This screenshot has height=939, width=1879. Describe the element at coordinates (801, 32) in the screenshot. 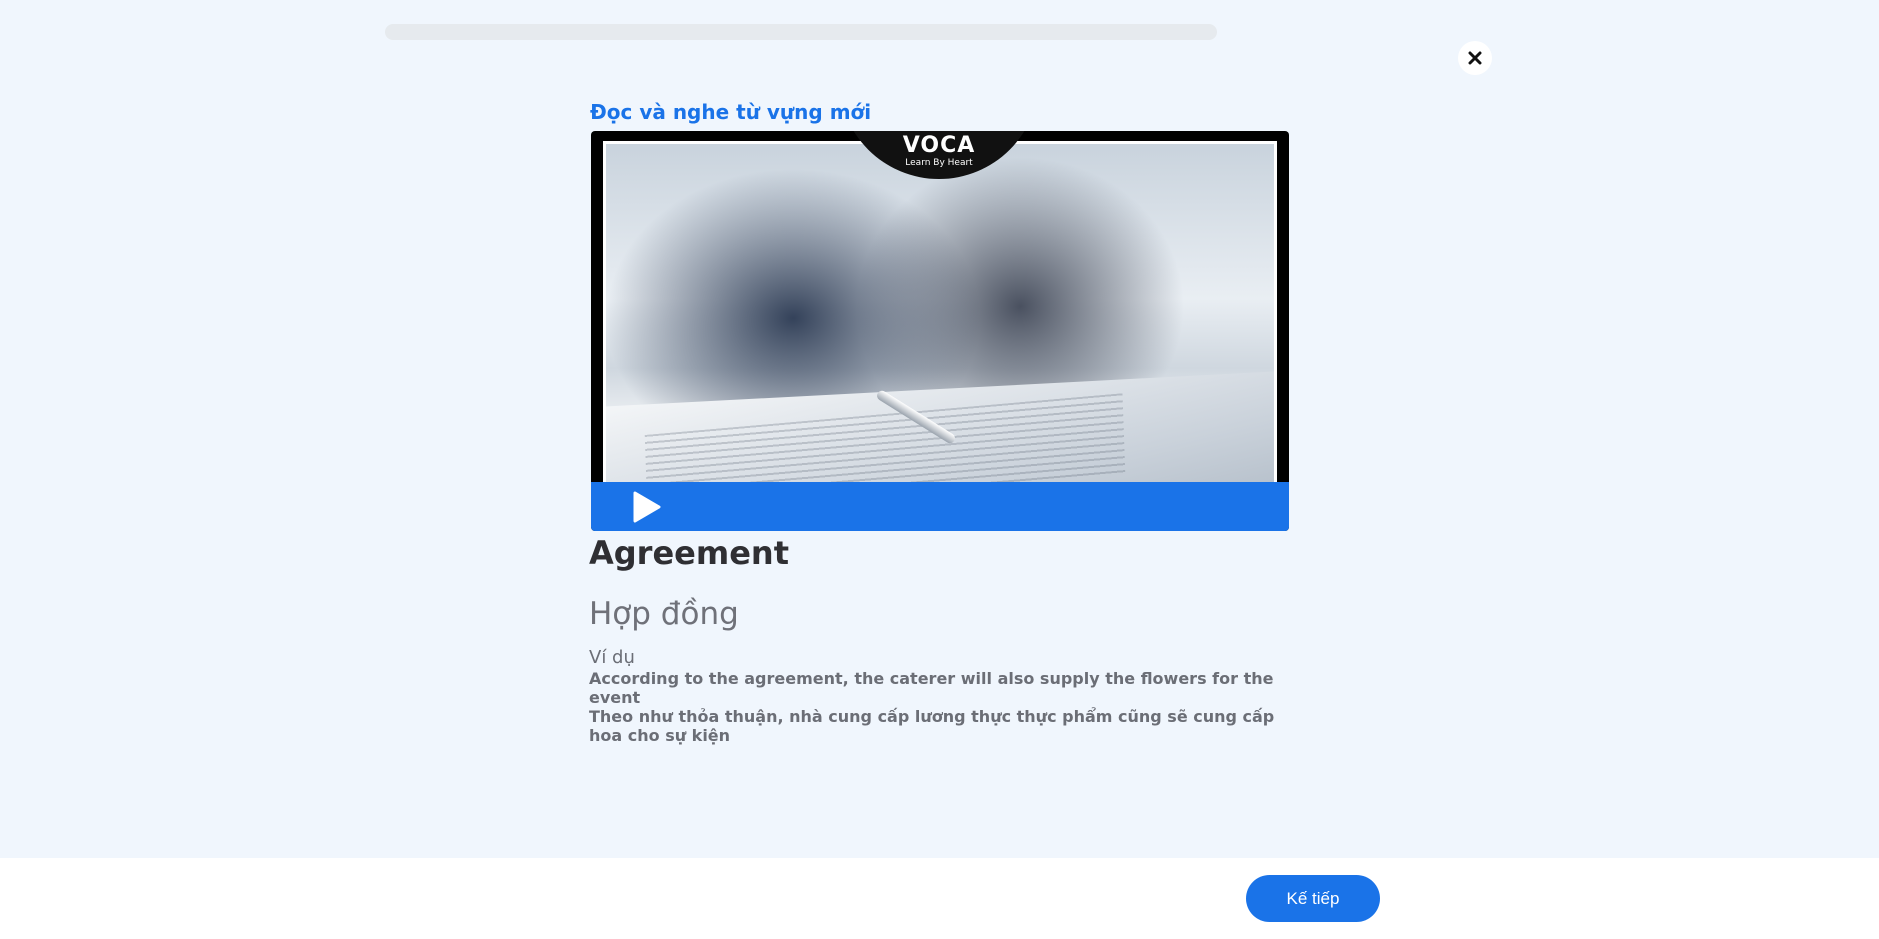

I see `lesson-progress-bar` at that location.